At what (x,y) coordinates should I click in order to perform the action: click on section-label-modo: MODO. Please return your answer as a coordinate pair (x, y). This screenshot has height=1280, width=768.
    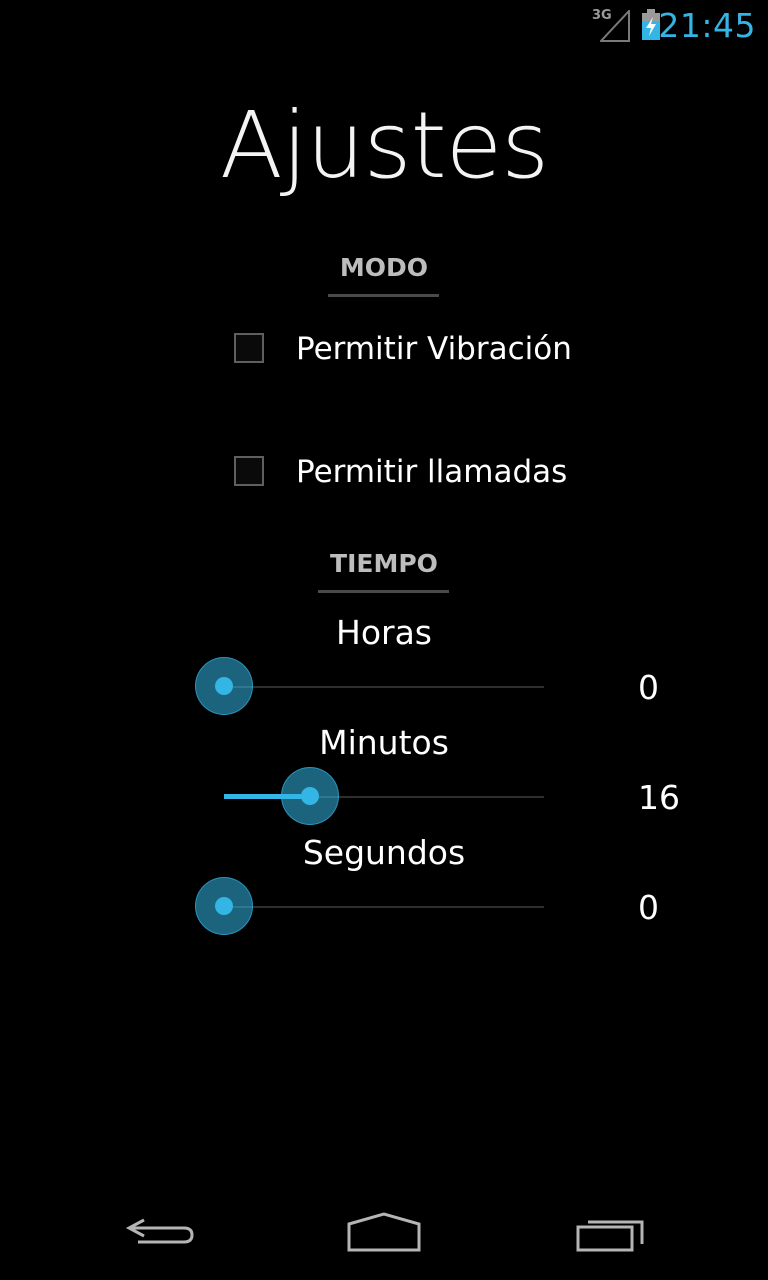
    Looking at the image, I should click on (384, 267).